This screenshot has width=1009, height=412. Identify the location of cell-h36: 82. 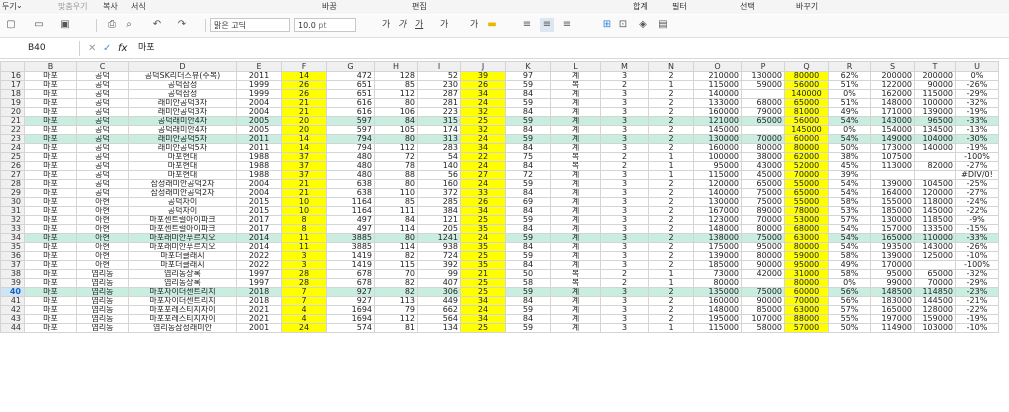
(396, 256).